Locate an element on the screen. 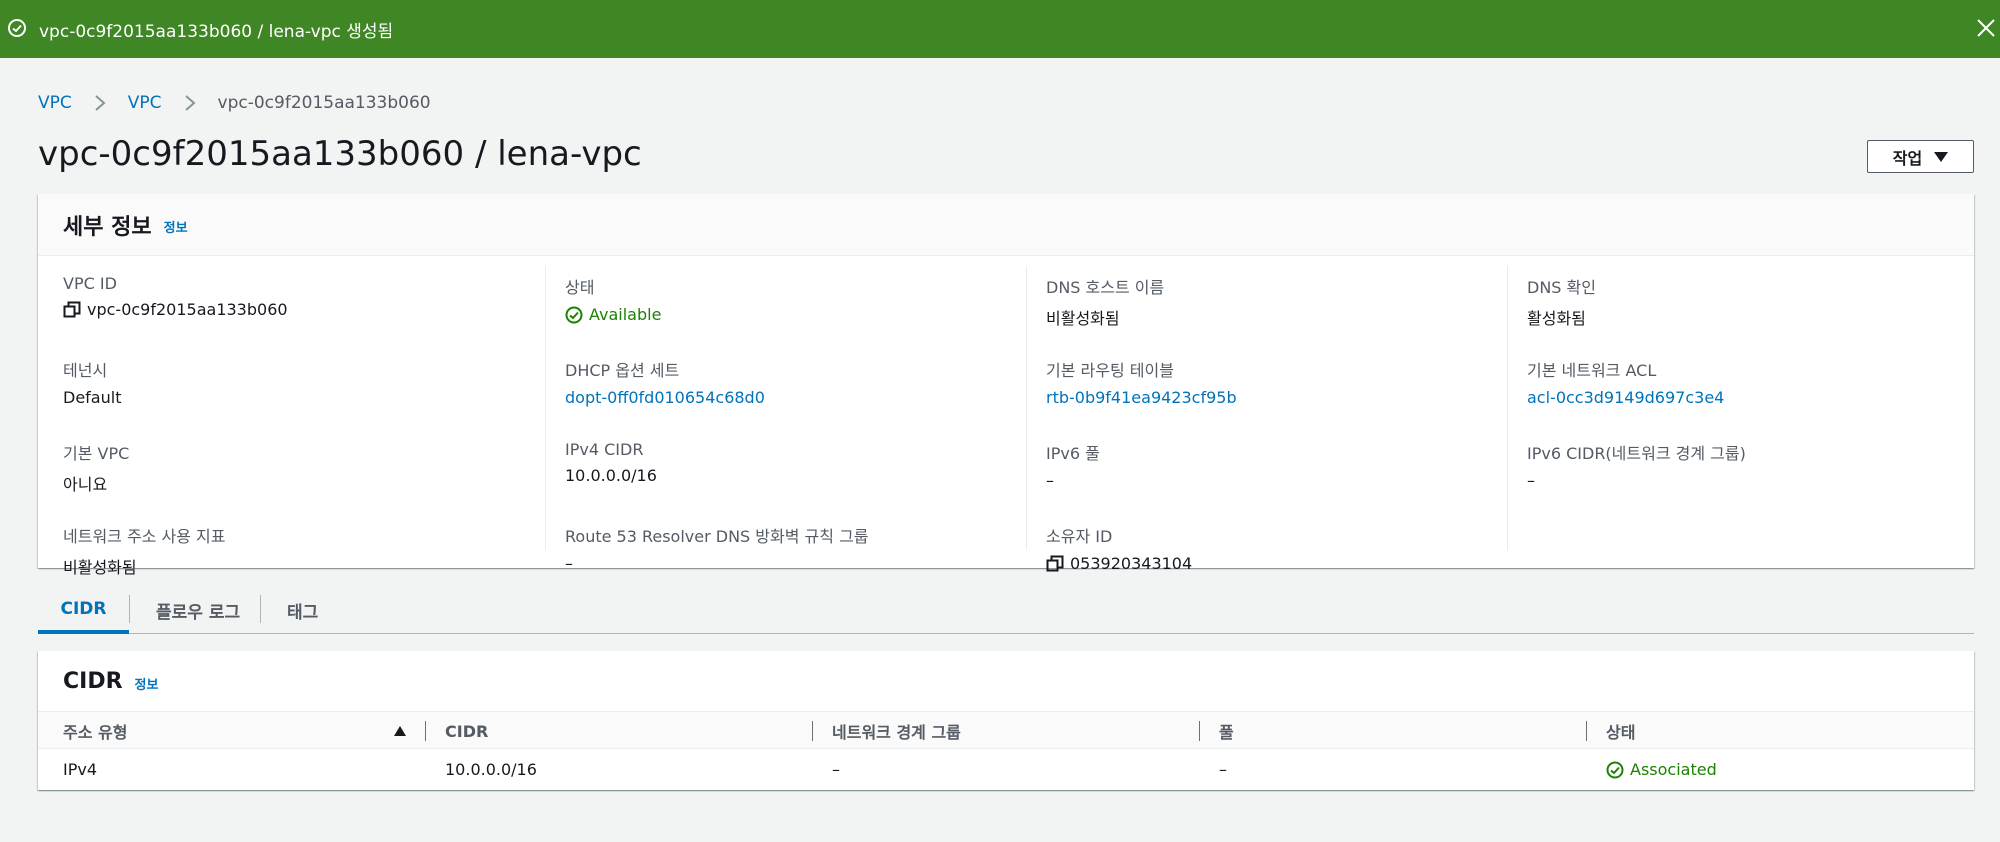 The height and width of the screenshot is (842, 2000). field-vpc-id: VPC ID vpc-0c9f2015aa133b060 is located at coordinates (175, 311).